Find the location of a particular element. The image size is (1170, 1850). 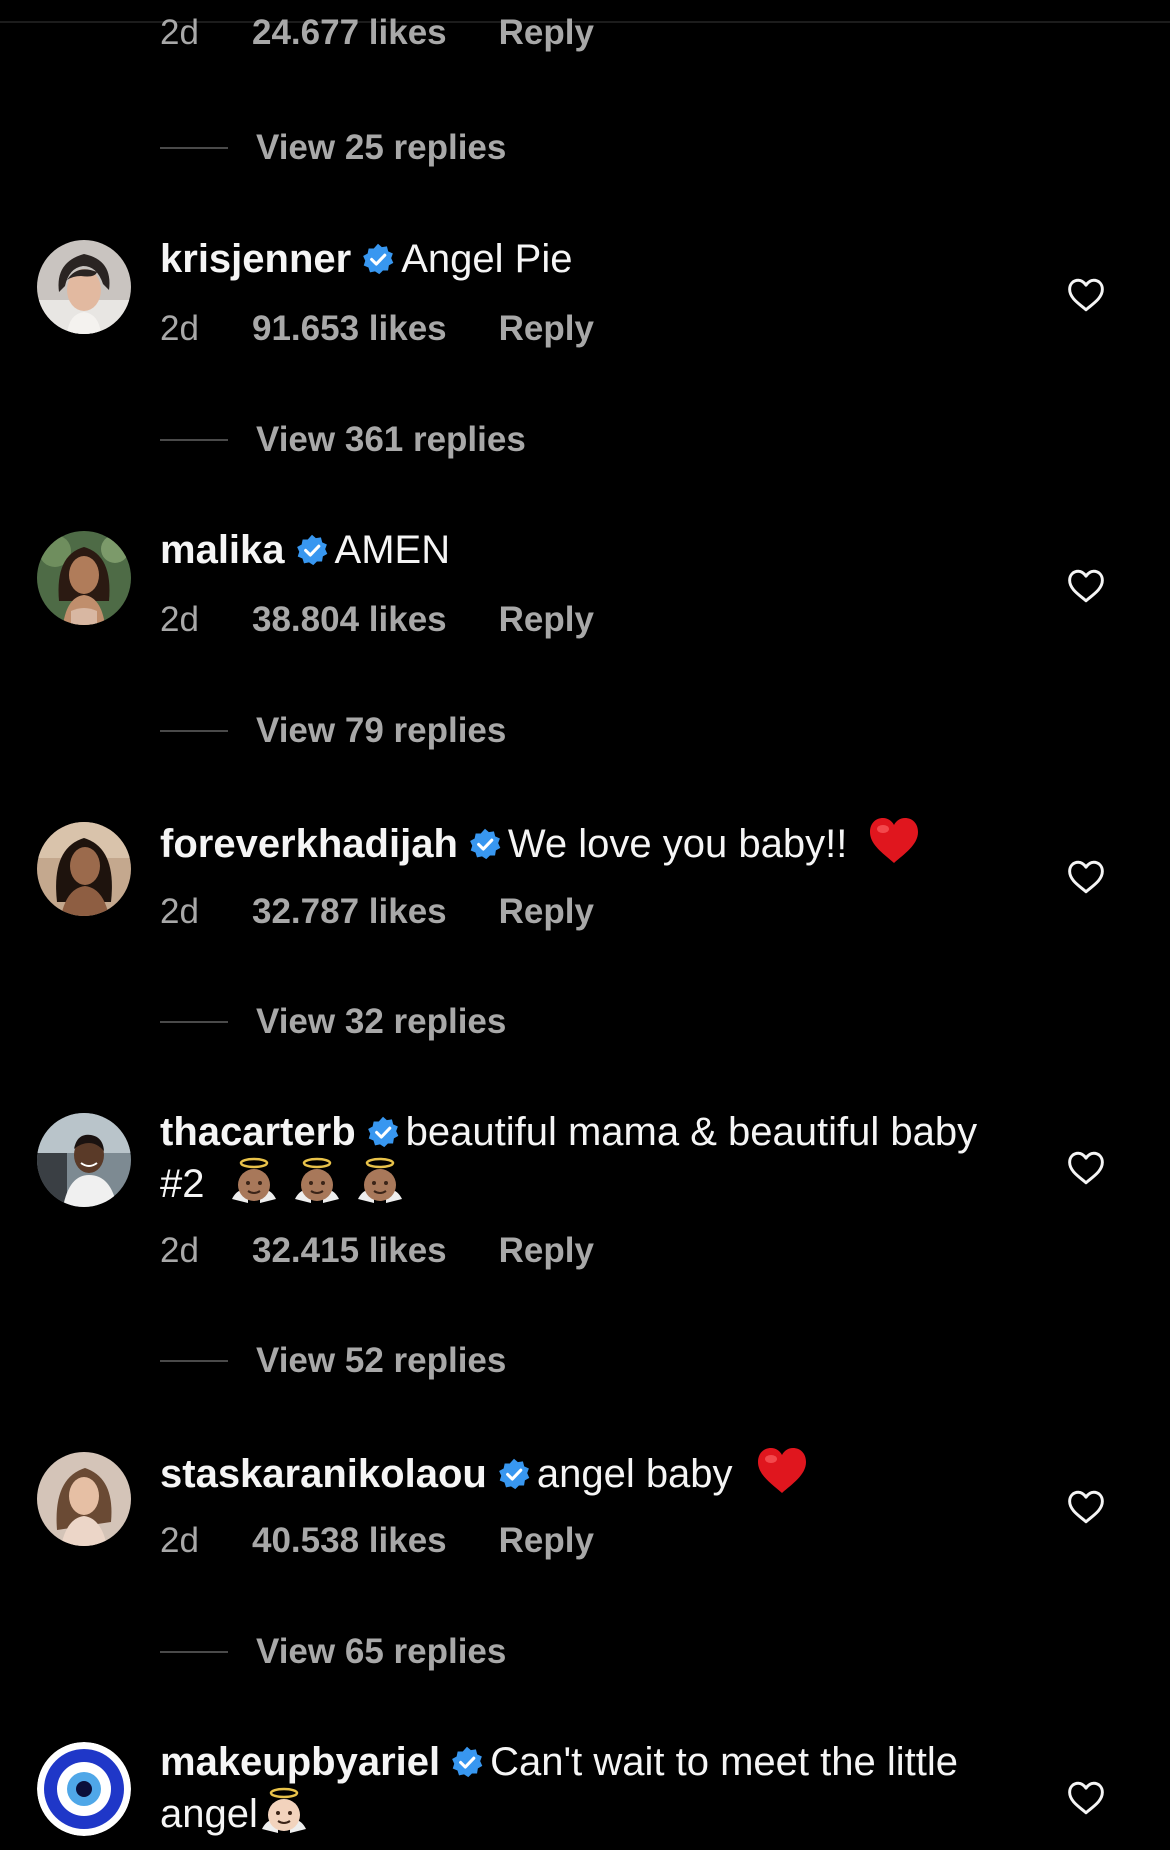

comment-username: thacarterb is located at coordinates (258, 1132).